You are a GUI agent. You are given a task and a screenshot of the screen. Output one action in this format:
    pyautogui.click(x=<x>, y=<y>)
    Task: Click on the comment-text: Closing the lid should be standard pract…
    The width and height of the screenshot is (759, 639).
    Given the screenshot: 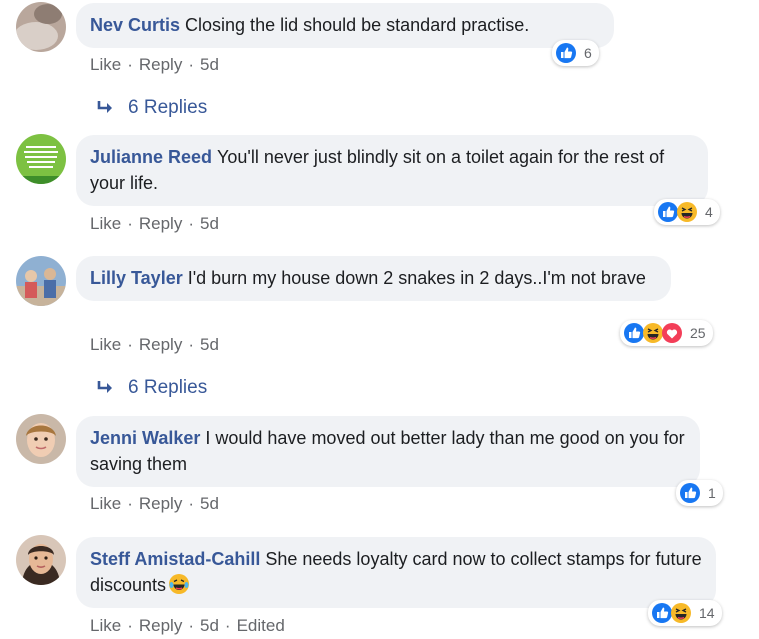 What is the action you would take?
    pyautogui.click(x=357, y=25)
    